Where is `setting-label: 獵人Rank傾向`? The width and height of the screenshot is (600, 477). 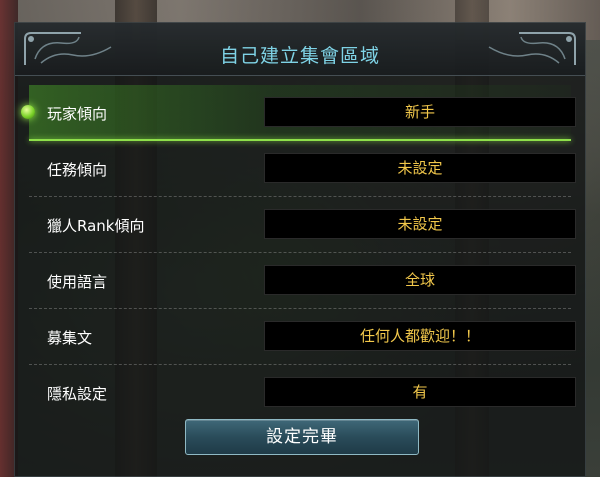
setting-label: 獵人Rank傾向 is located at coordinates (96, 226).